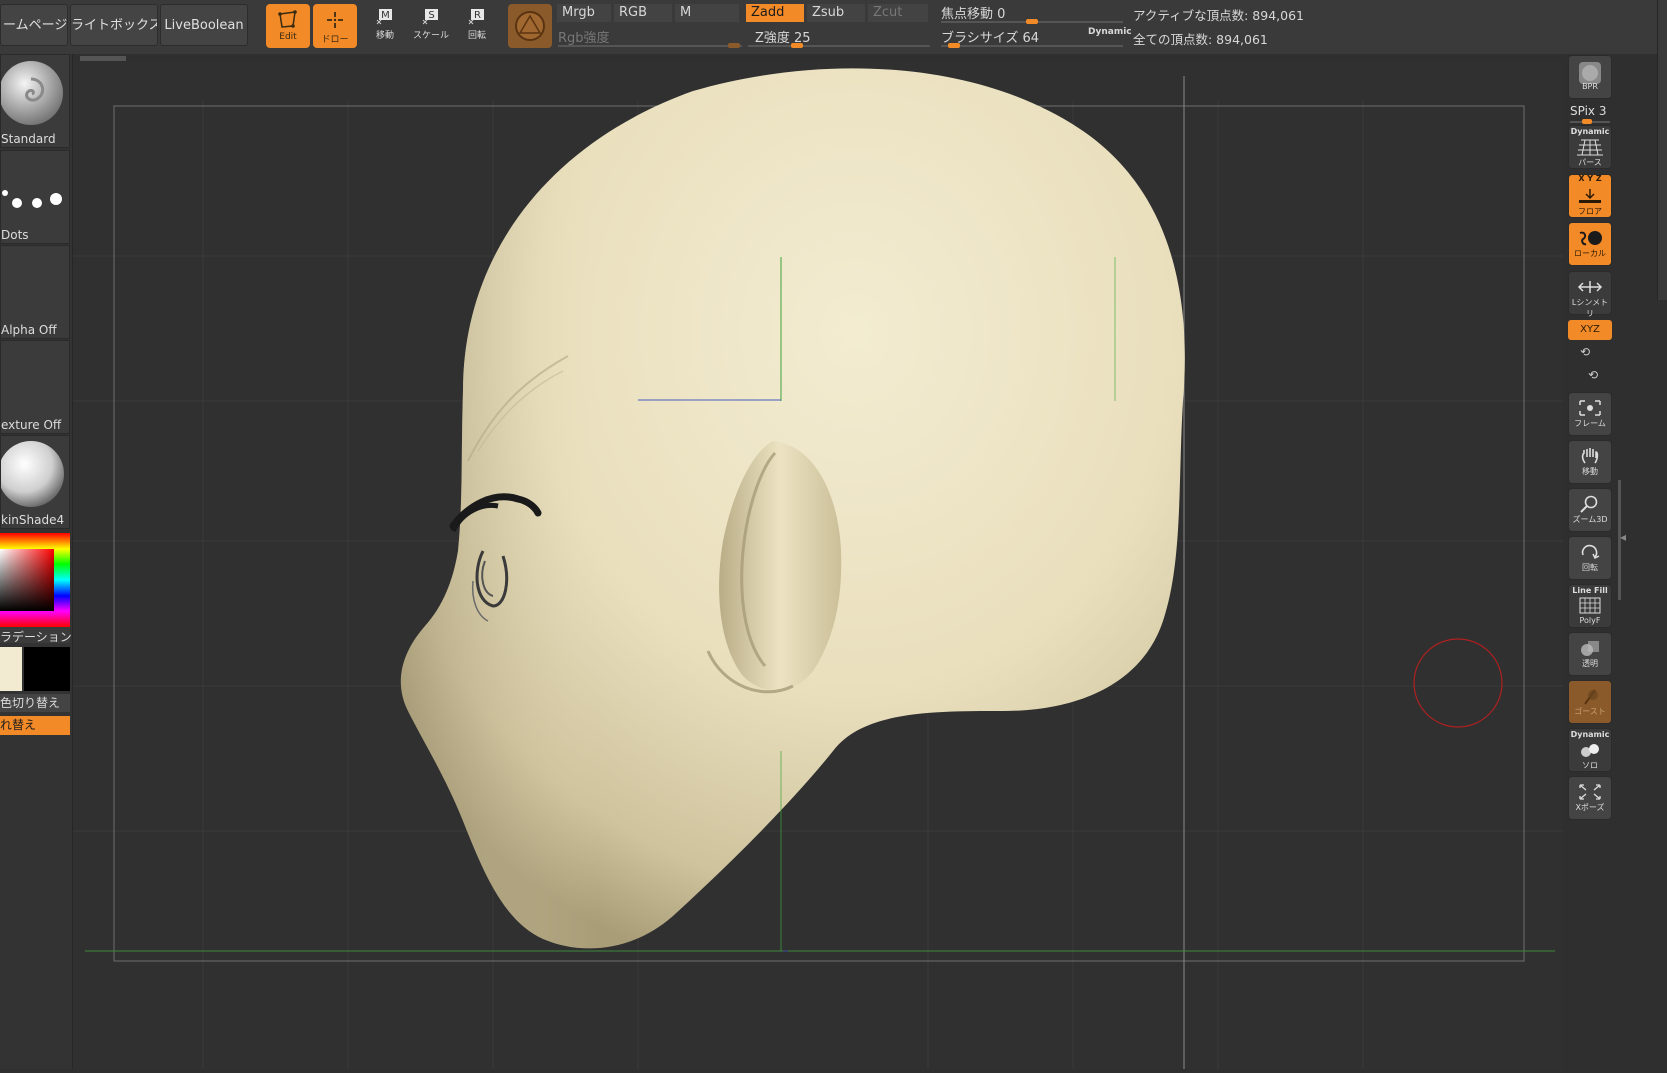  I want to click on transp-button: 透明, so click(1590, 654).